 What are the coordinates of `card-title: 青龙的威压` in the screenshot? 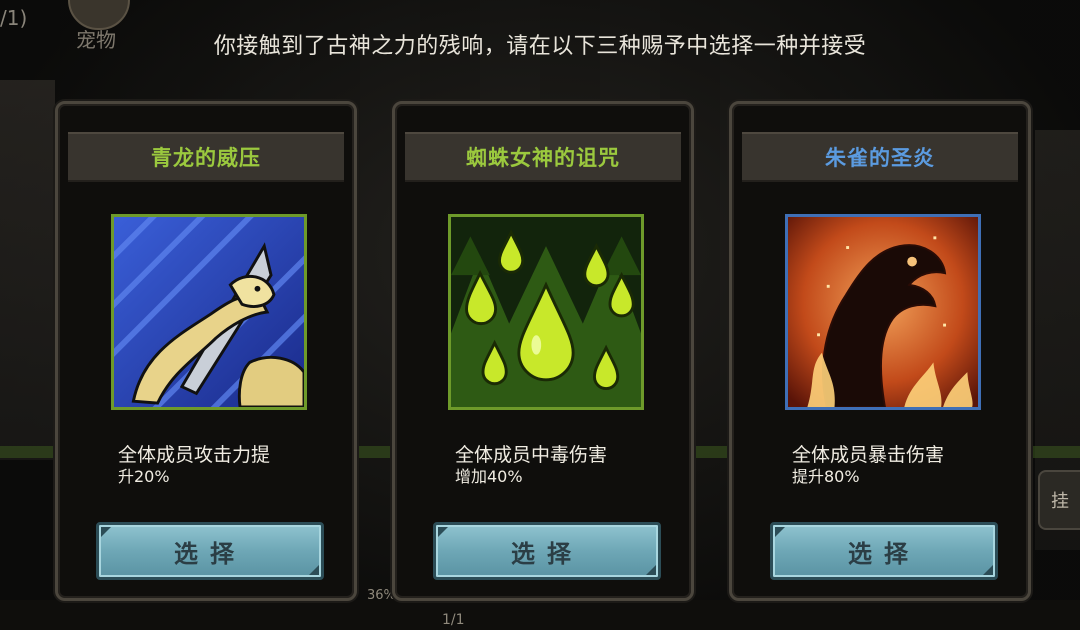 It's located at (206, 157).